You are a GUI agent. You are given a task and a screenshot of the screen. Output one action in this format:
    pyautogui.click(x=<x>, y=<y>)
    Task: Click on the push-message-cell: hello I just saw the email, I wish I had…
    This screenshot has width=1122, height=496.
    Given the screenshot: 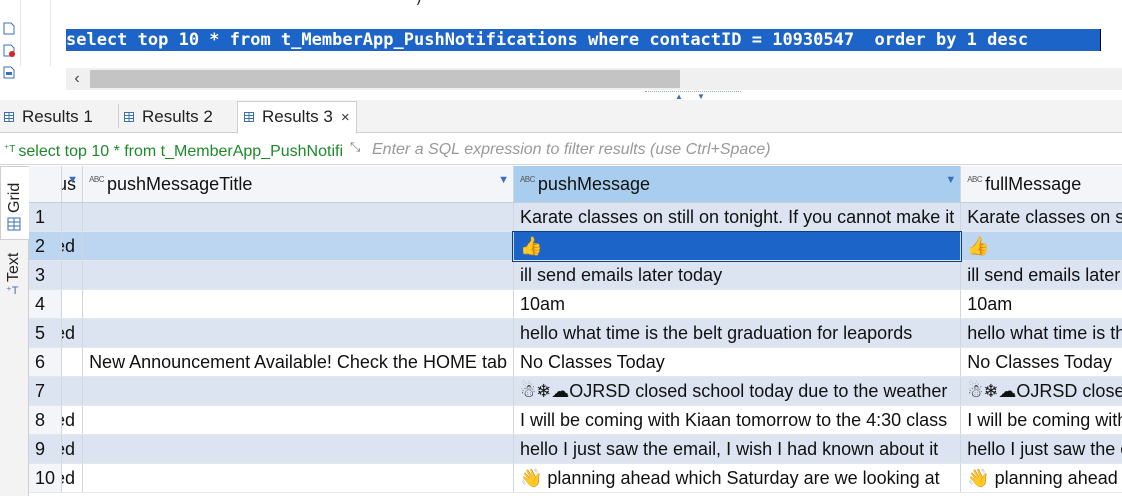 What is the action you would take?
    pyautogui.click(x=737, y=449)
    